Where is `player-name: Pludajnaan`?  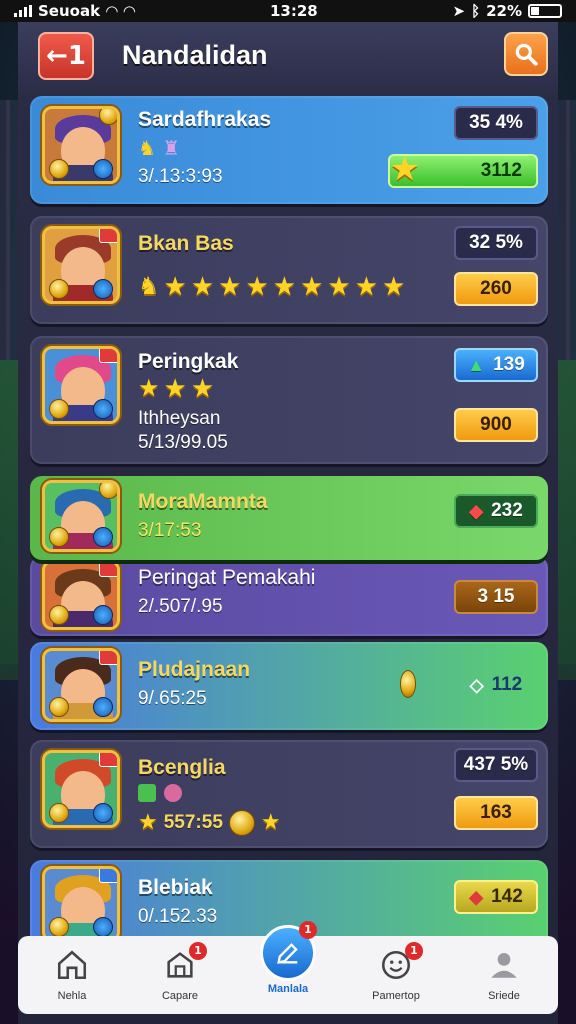
player-name: Pludajnaan is located at coordinates (194, 669).